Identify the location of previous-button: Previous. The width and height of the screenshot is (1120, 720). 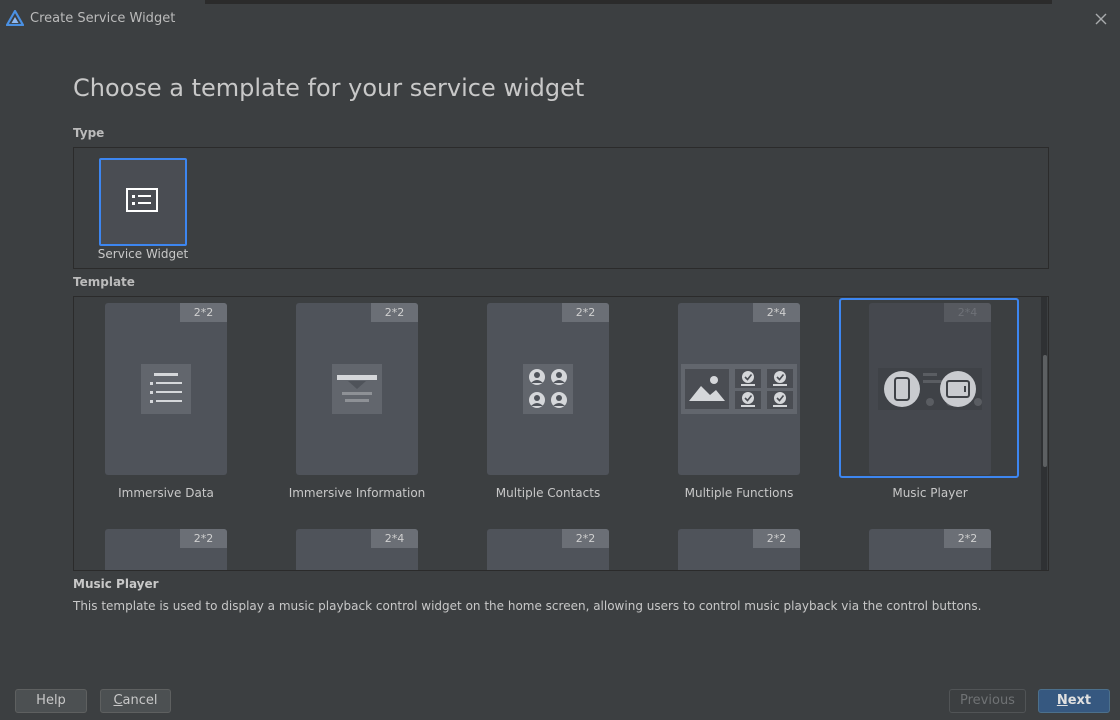
(987, 701).